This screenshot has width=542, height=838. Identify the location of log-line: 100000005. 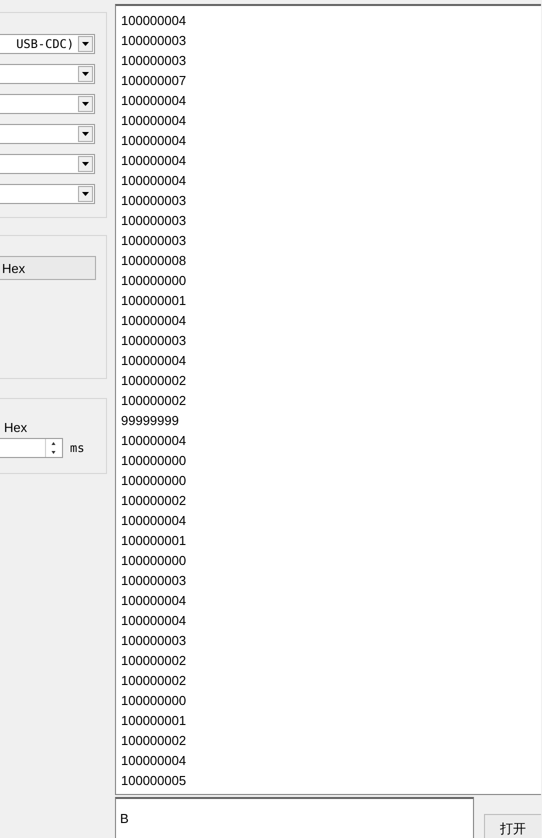
(154, 781).